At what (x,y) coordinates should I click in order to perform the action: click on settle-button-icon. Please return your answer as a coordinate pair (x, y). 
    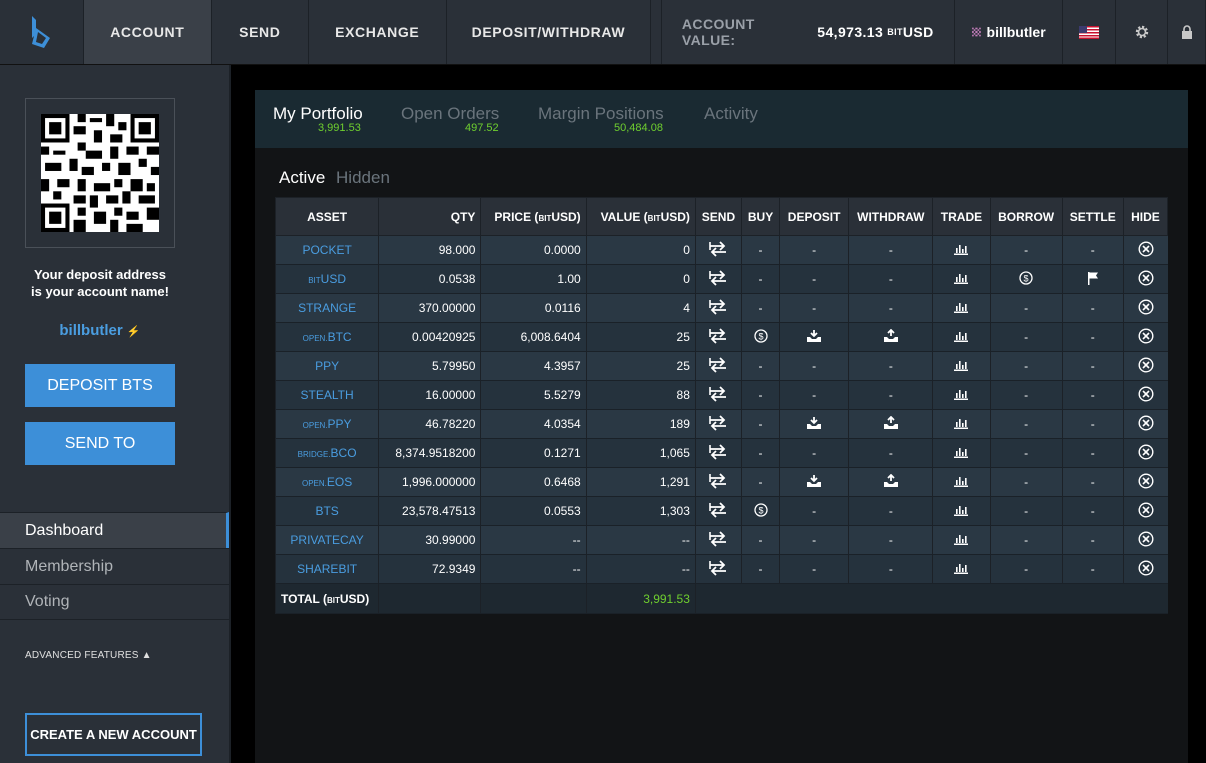
    Looking at the image, I should click on (1093, 279).